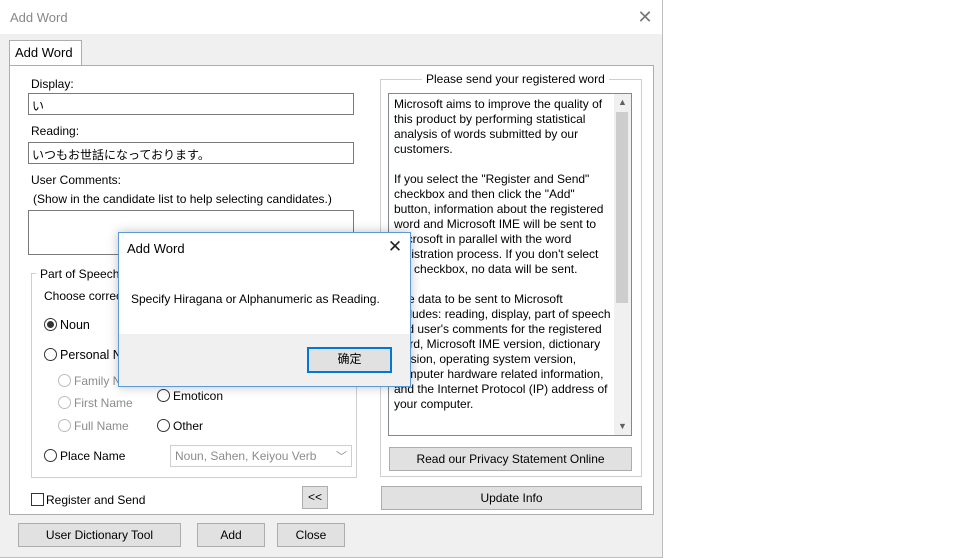 The image size is (960, 558). Describe the element at coordinates (188, 426) in the screenshot. I see `other-label: Other` at that location.